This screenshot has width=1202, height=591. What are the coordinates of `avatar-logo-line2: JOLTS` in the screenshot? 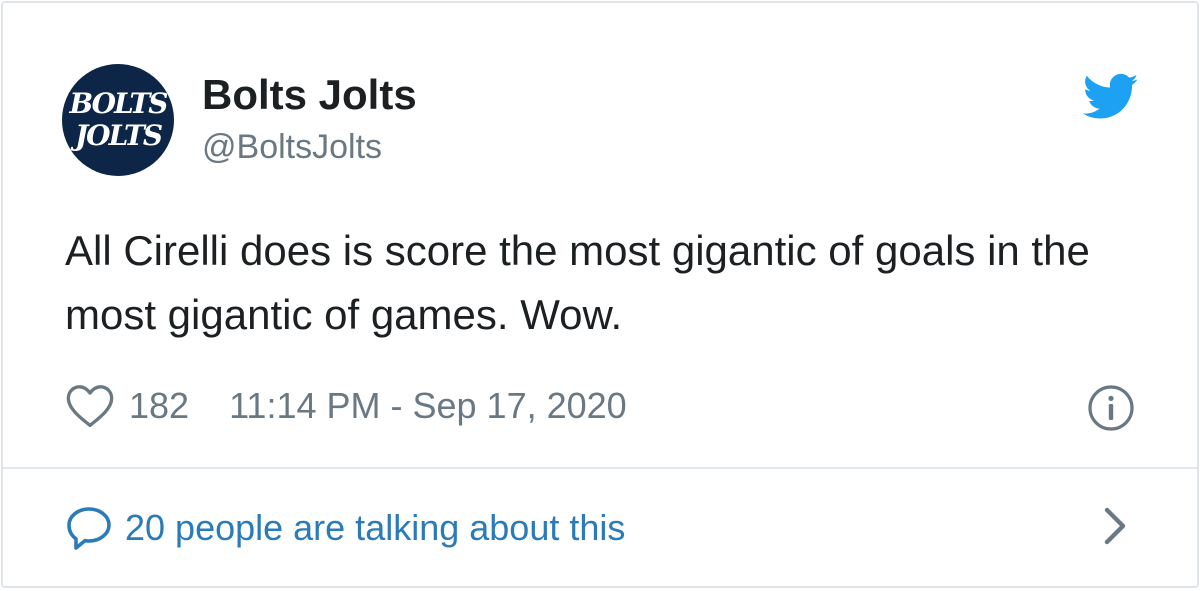 It's located at (118, 135).